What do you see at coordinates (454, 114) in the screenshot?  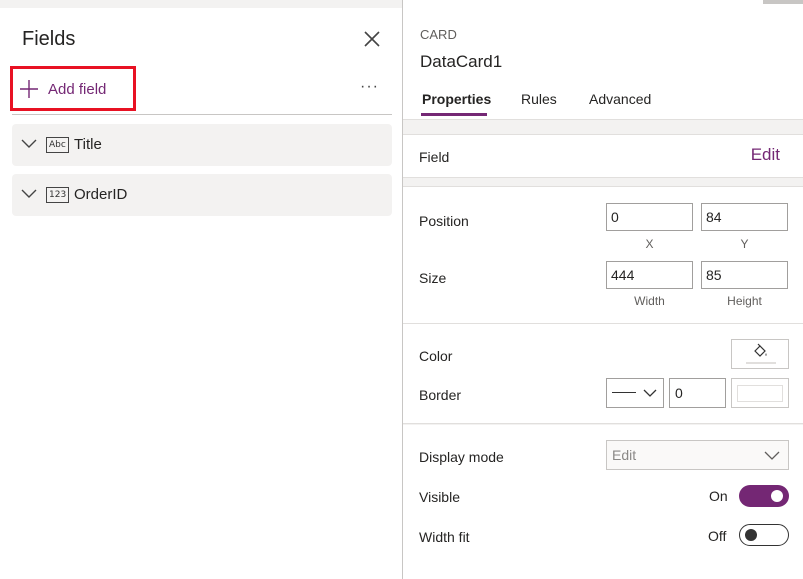 I see `active-tab-indicator` at bounding box center [454, 114].